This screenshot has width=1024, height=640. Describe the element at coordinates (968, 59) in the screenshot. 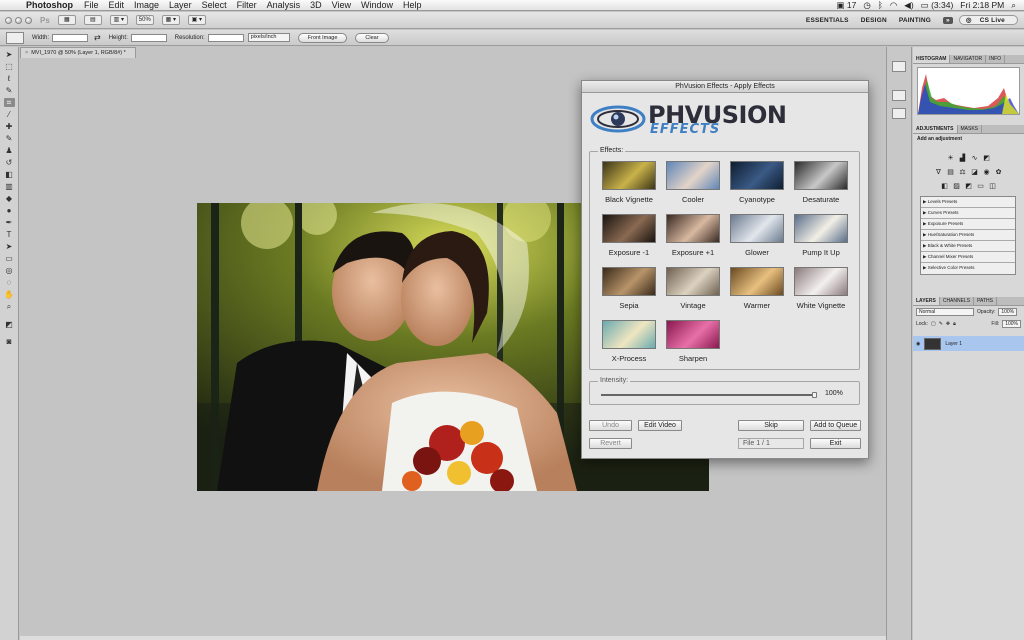

I see `tab-navigator: NAVIGATOR` at that location.